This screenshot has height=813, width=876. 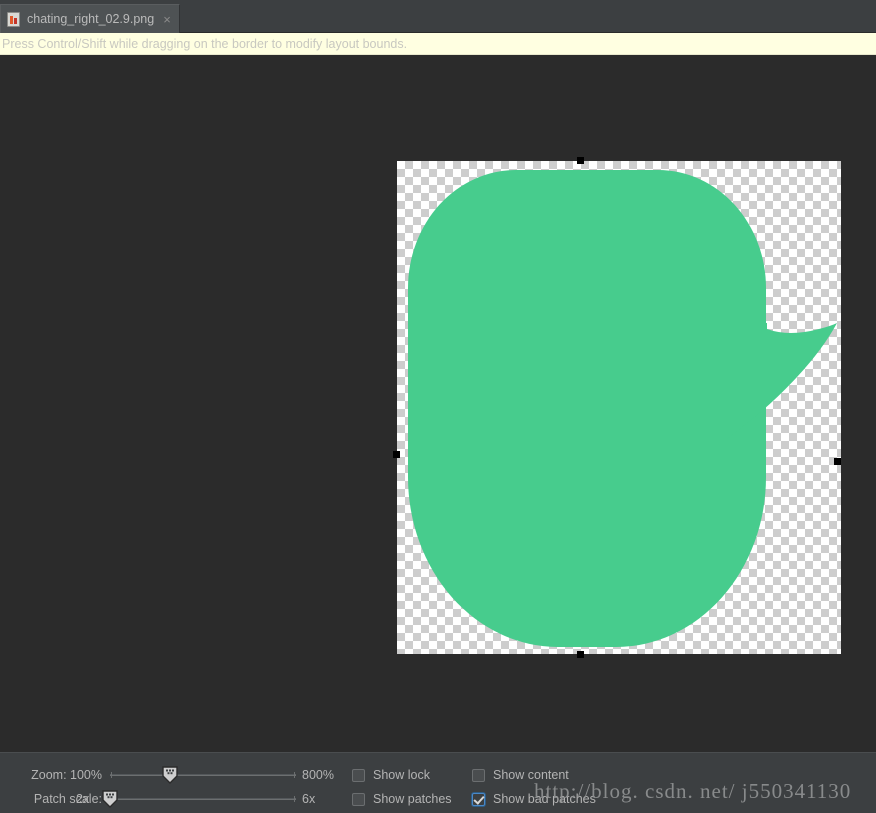 I want to click on show-patches-checkbox, so click(x=358, y=799).